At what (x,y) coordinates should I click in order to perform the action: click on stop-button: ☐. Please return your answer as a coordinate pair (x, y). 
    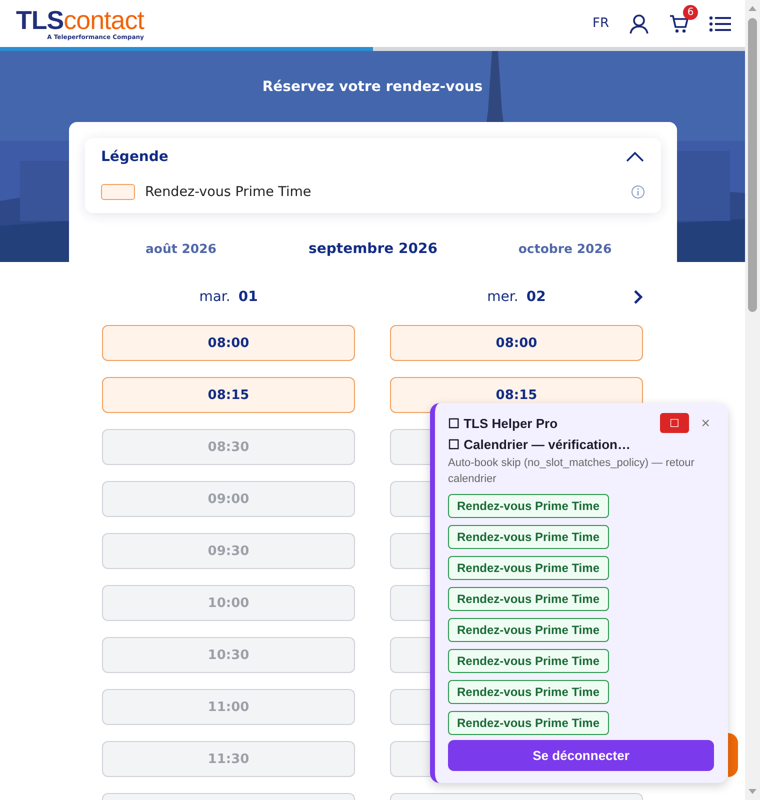
    Looking at the image, I should click on (675, 423).